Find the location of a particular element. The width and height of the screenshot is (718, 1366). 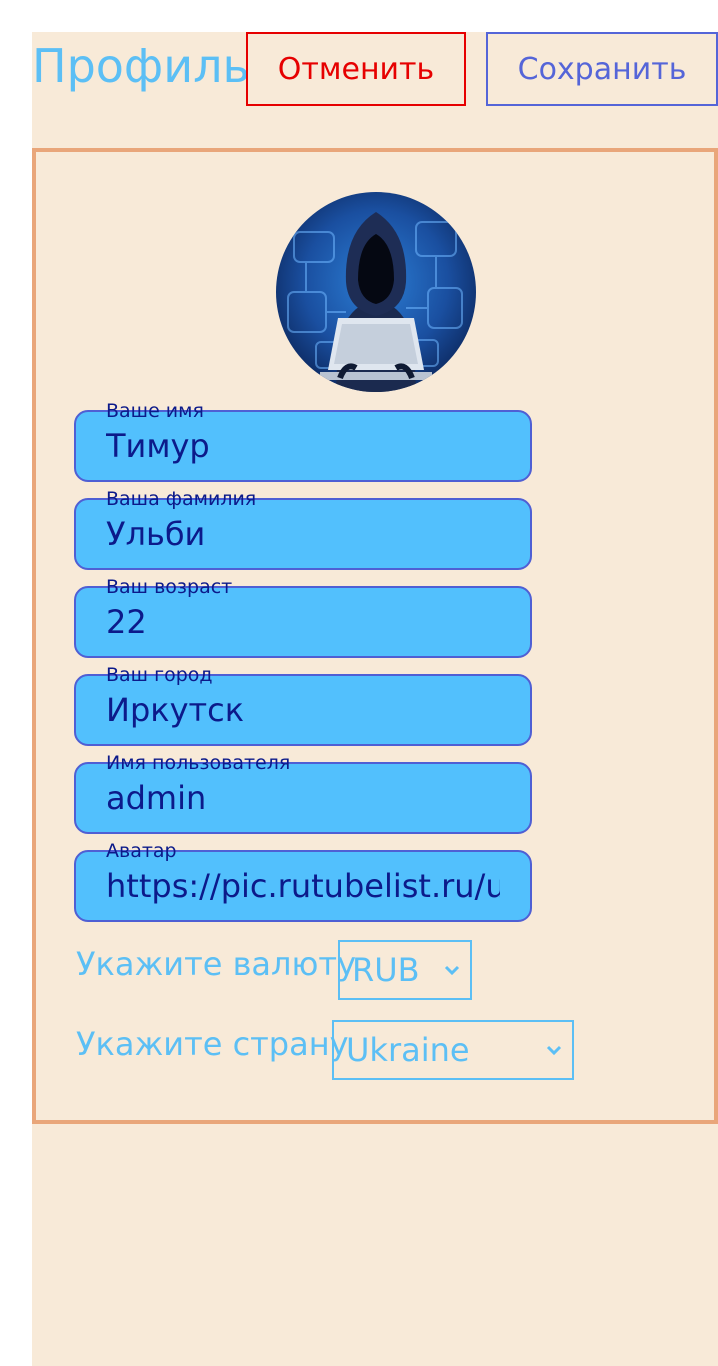

last-name-input is located at coordinates (303, 534).